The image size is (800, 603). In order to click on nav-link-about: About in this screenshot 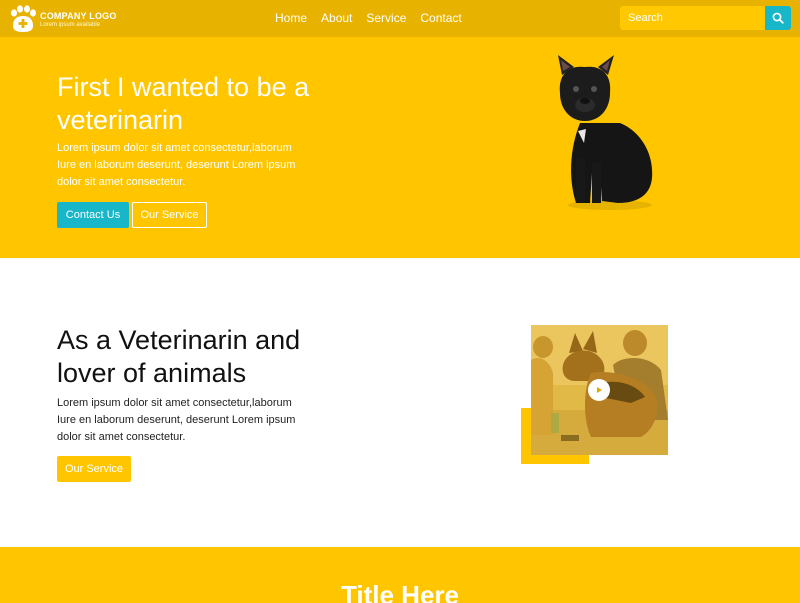, I will do `click(336, 18)`.